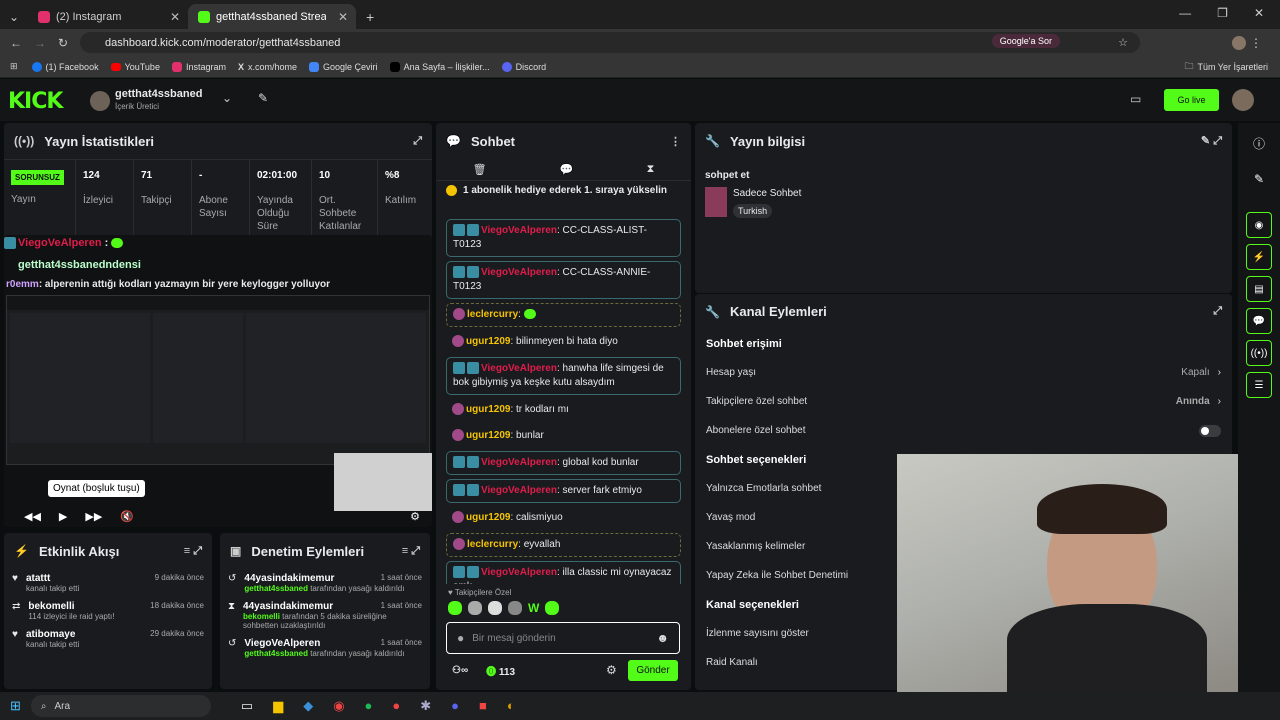 Image resolution: width=1280 pixels, height=720 pixels. I want to click on close-window-icon: ✕, so click(1259, 13).